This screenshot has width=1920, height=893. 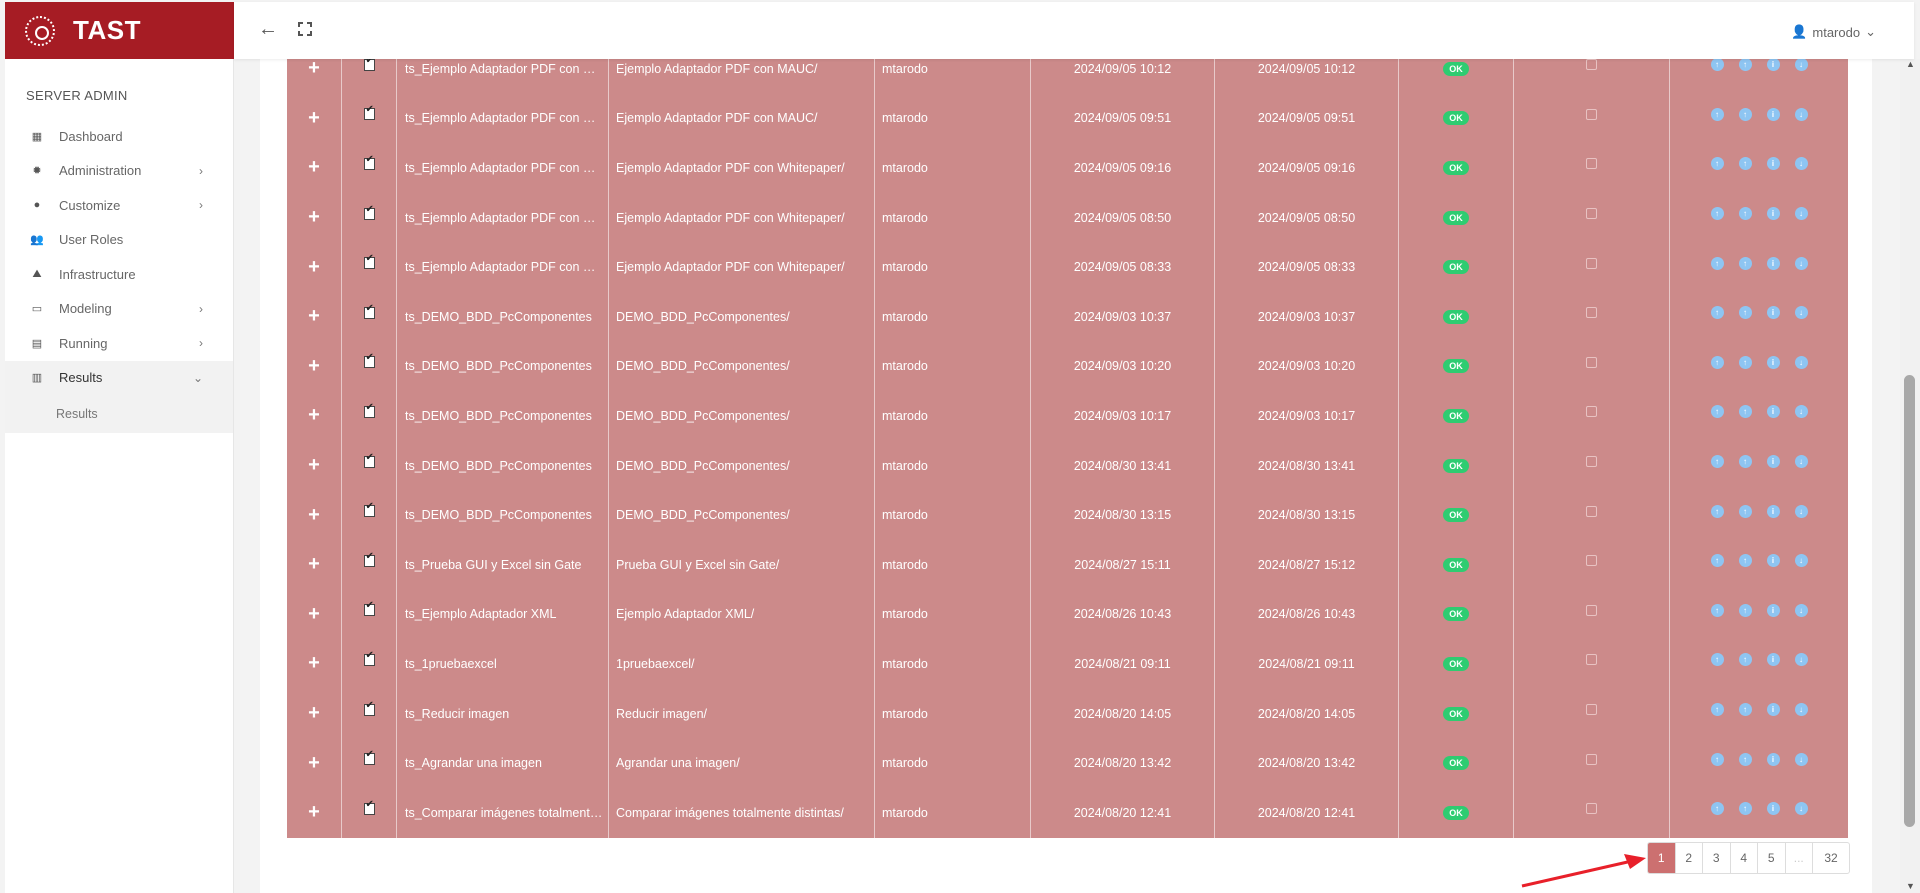 I want to click on sidebar-item-customize: ● Customize ›, so click(x=119, y=205).